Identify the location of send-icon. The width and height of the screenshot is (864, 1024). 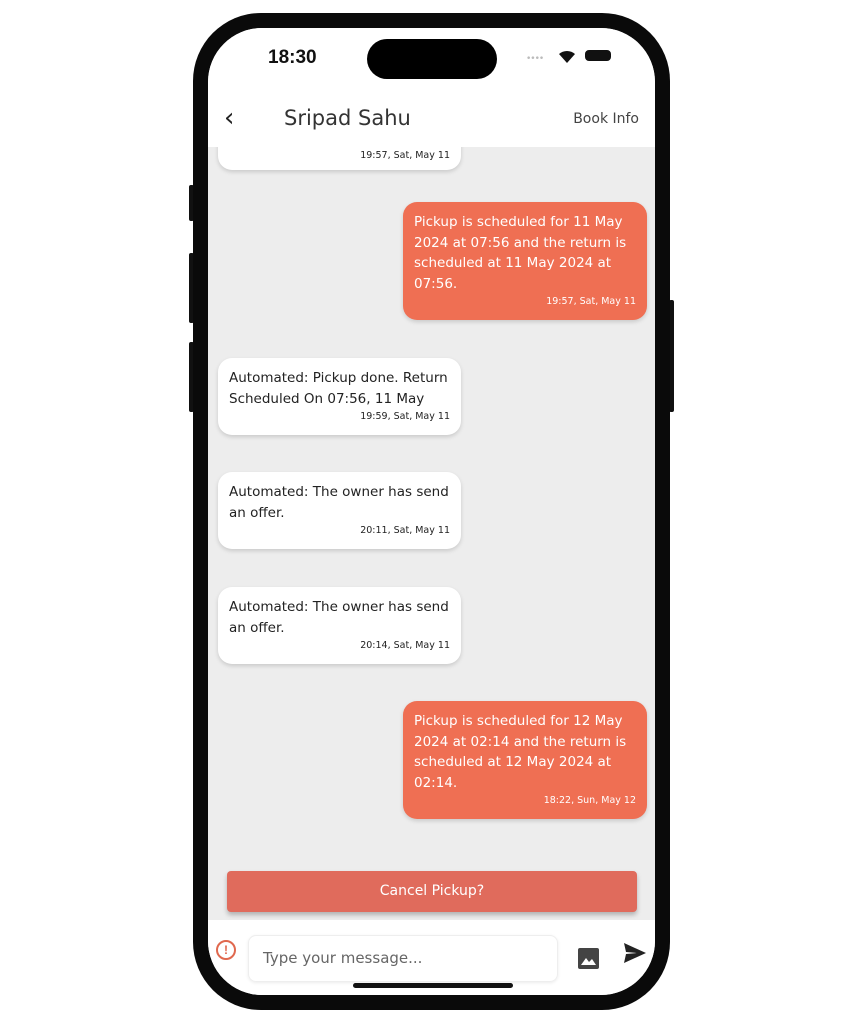
(635, 953).